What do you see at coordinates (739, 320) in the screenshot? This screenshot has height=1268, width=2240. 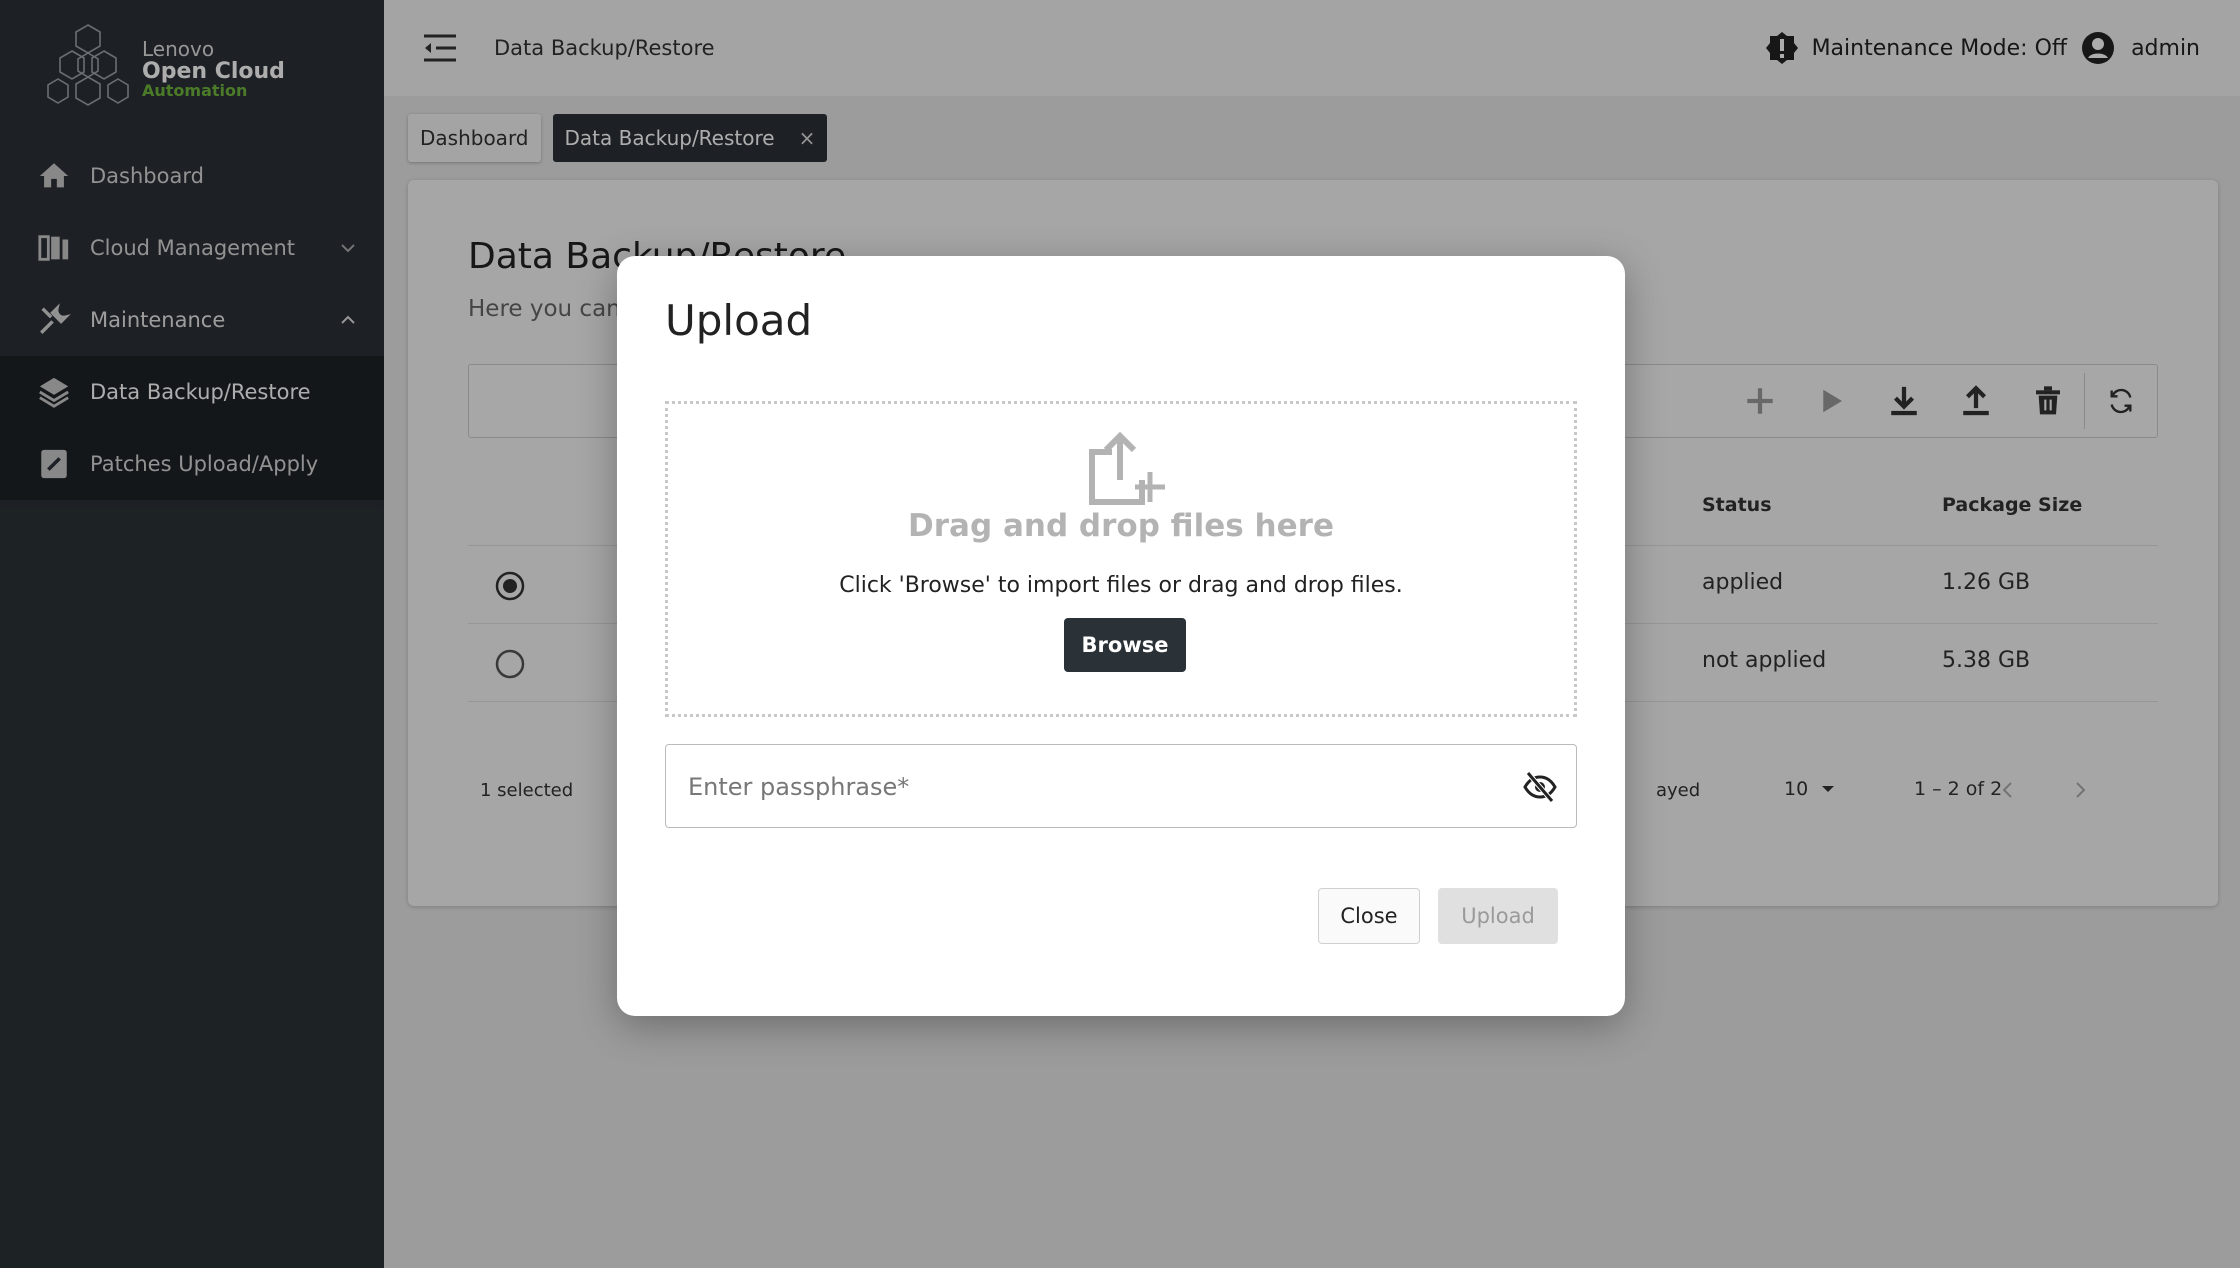 I see `dialog-title: Upload` at bounding box center [739, 320].